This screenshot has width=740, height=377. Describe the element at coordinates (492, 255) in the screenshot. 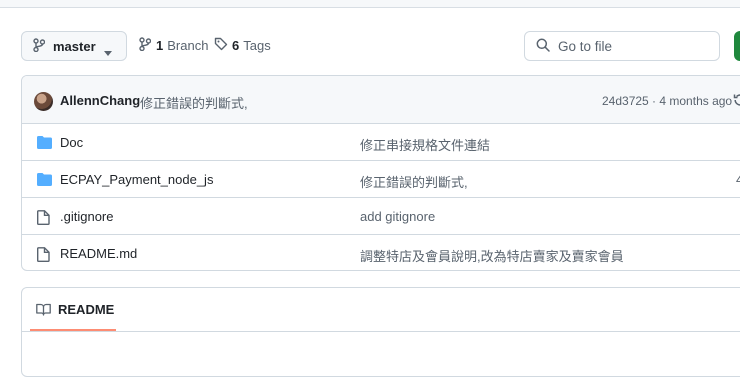

I see `file-commit-message: 調整特店及會員說明,改為特店賣家及賣家會員` at that location.